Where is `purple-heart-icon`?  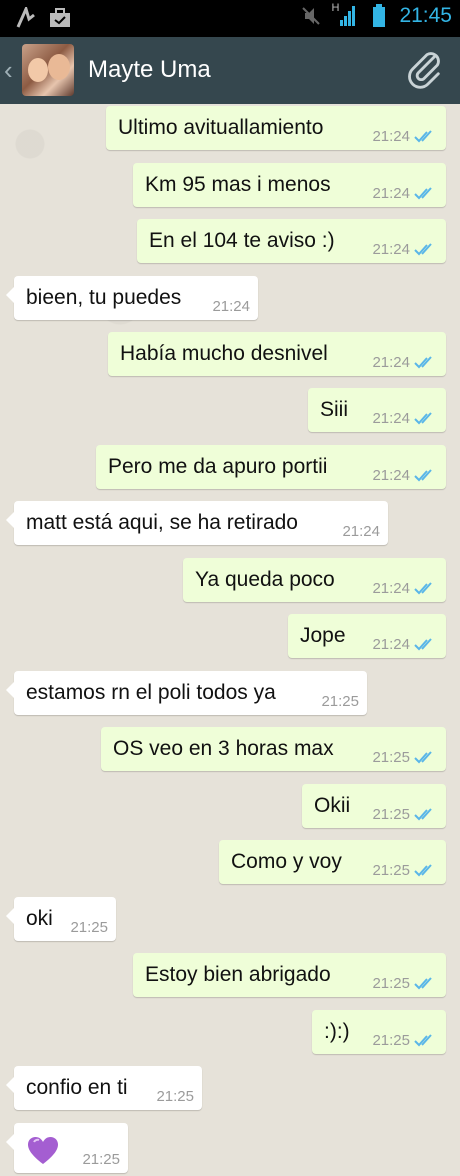 purple-heart-icon is located at coordinates (43, 1154).